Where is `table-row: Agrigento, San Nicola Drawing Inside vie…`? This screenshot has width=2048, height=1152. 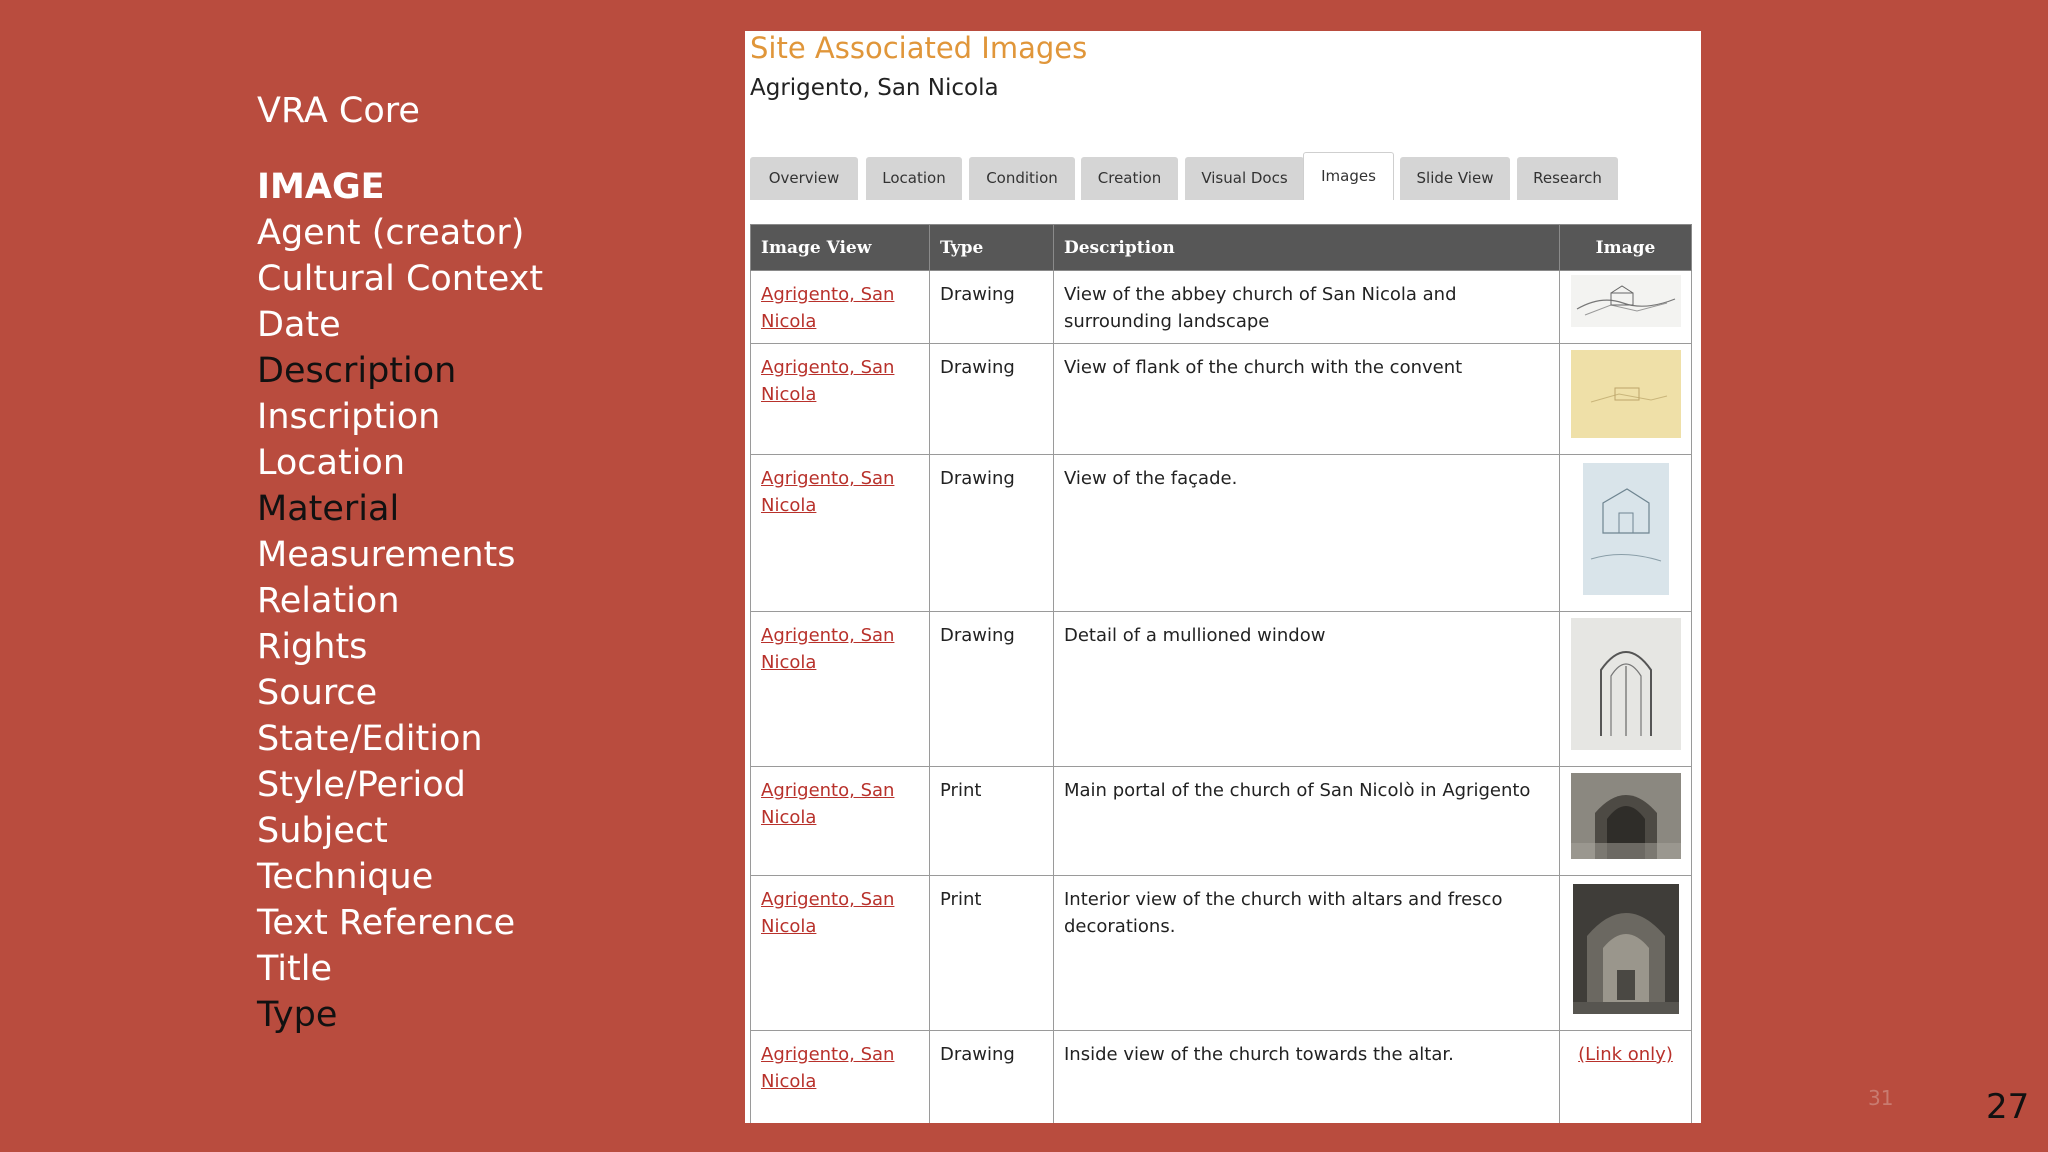 table-row: Agrigento, San Nicola Drawing Inside vie… is located at coordinates (1221, 1076).